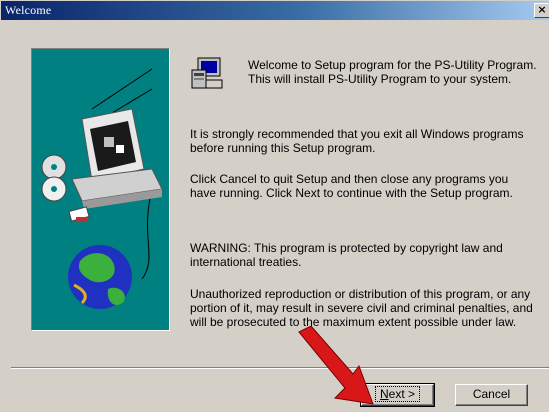 The height and width of the screenshot is (412, 549). I want to click on next-label-rest: ext >, so click(402, 394).